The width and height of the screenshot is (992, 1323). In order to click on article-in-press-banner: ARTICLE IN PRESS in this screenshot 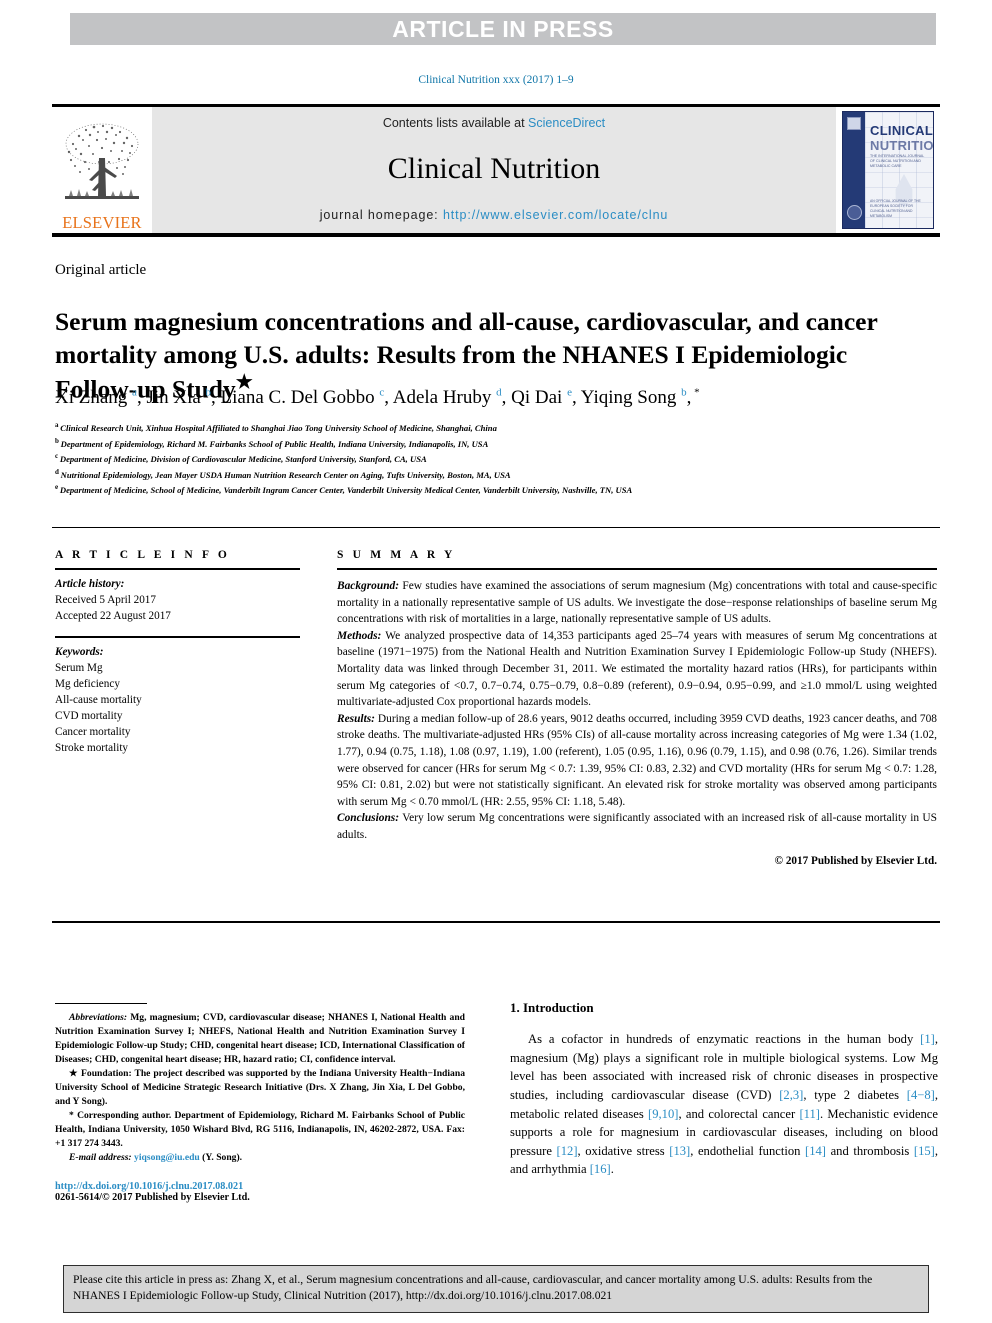, I will do `click(503, 29)`.